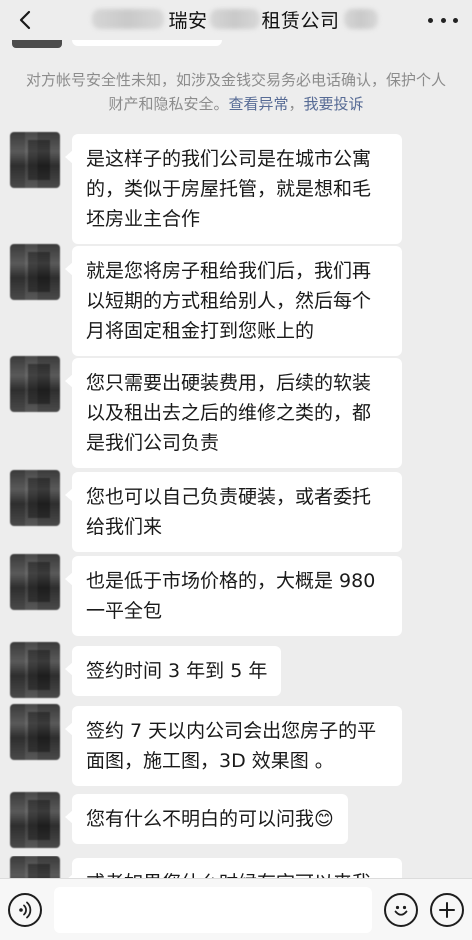  Describe the element at coordinates (143, 219) in the screenshot. I see `message-line: 坯房业主合作` at that location.